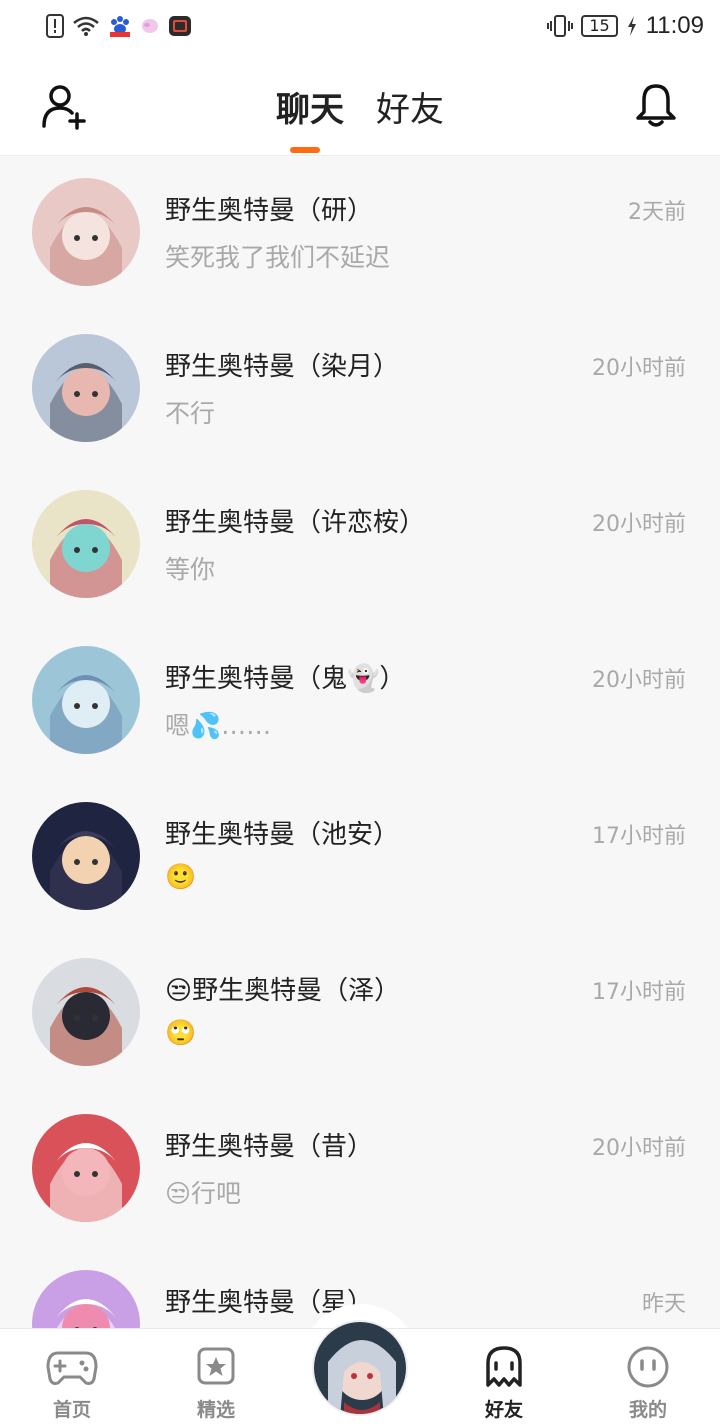 This screenshot has height=1428, width=720. What do you see at coordinates (648, 1367) in the screenshot?
I see `face-icon` at bounding box center [648, 1367].